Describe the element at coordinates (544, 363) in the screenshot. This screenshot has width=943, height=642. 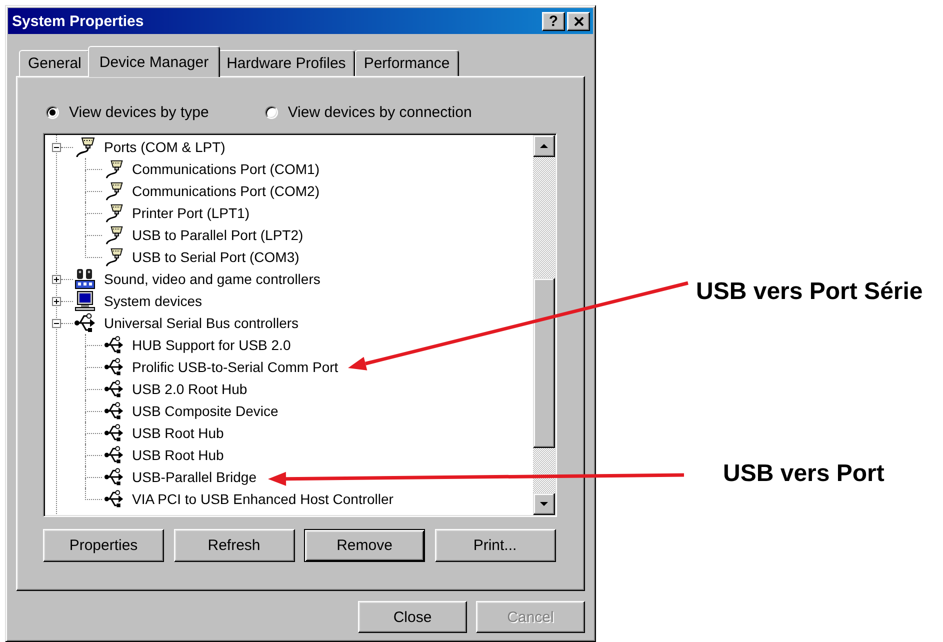
I see `scrollbar-thumb` at that location.